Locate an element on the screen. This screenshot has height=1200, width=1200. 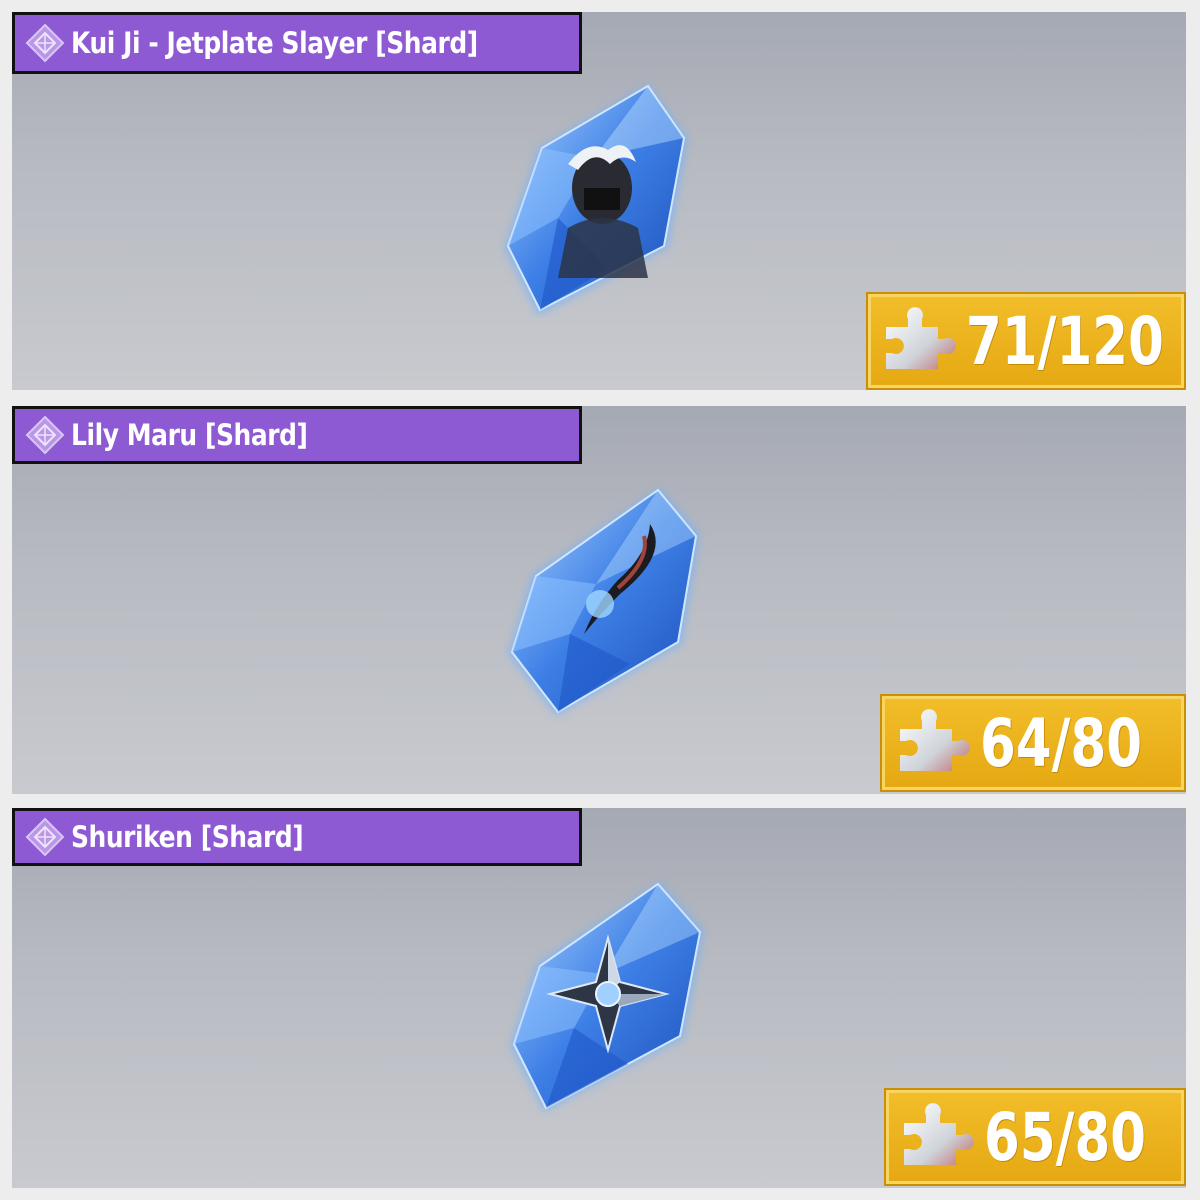
shard-title-bar: Lily Maru [Shard] is located at coordinates (297, 435).